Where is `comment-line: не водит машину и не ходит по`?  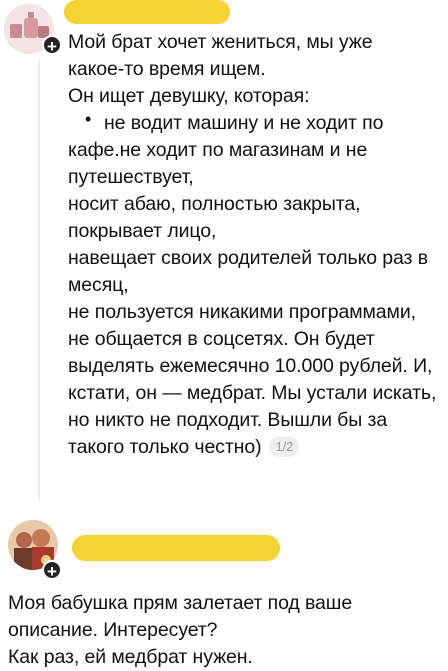 comment-line: не водит машину и не ходит по is located at coordinates (244, 123).